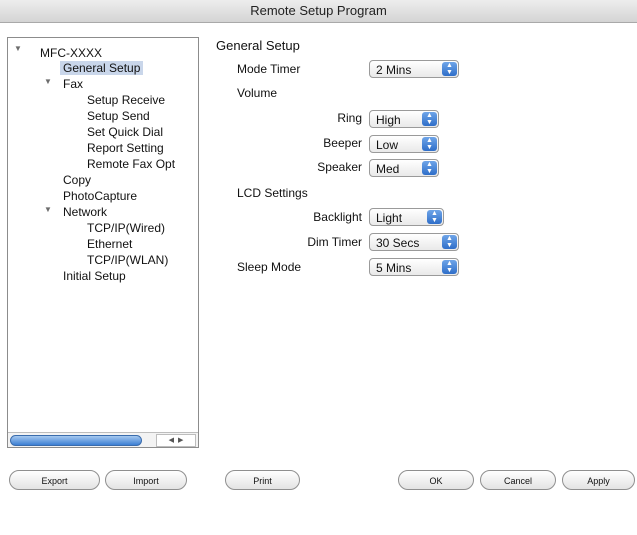 The width and height of the screenshot is (637, 535). Describe the element at coordinates (404, 168) in the screenshot. I see `speaker-select: Med ▲ ▼` at that location.